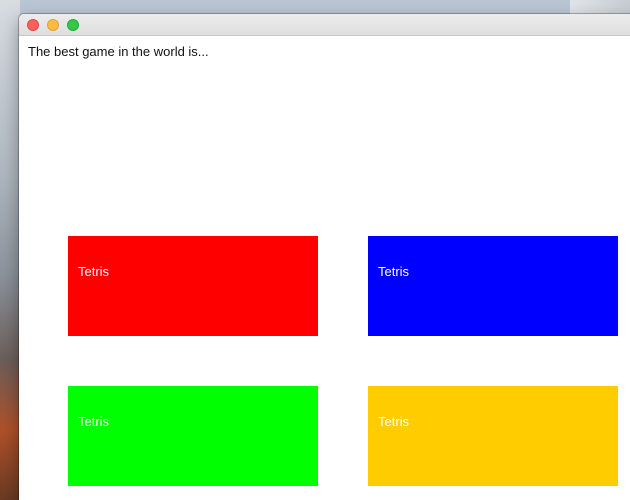  What do you see at coordinates (193, 436) in the screenshot?
I see `answer-tile-3: Tetris` at bounding box center [193, 436].